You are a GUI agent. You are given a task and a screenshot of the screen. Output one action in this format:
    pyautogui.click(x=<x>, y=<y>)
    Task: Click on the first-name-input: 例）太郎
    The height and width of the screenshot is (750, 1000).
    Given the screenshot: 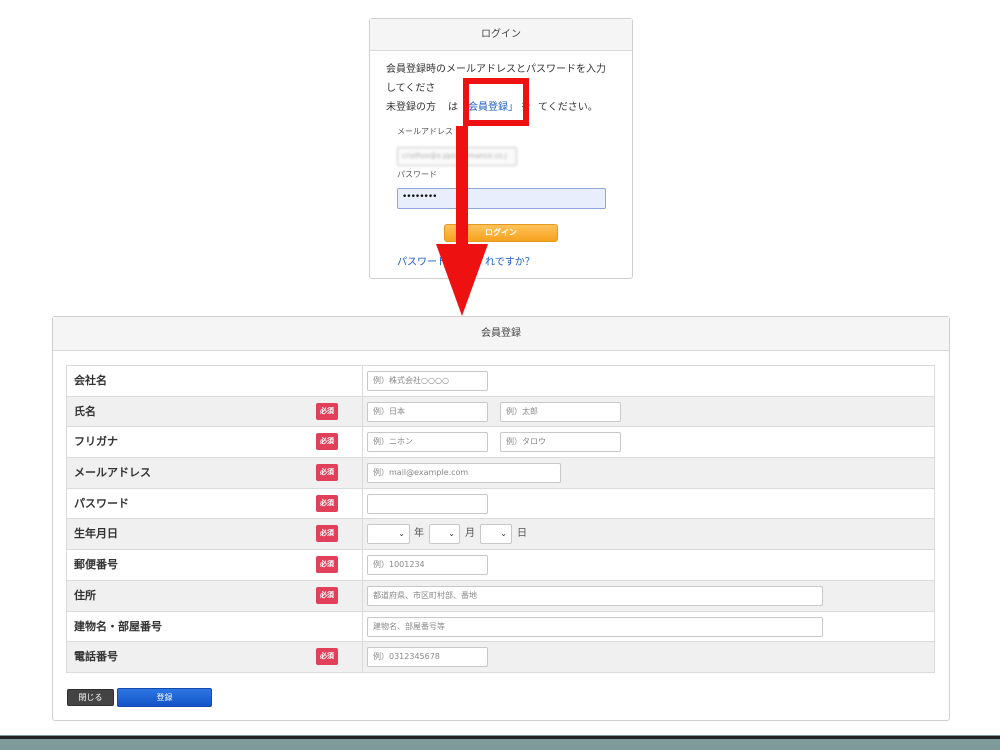 What is the action you would take?
    pyautogui.click(x=560, y=411)
    